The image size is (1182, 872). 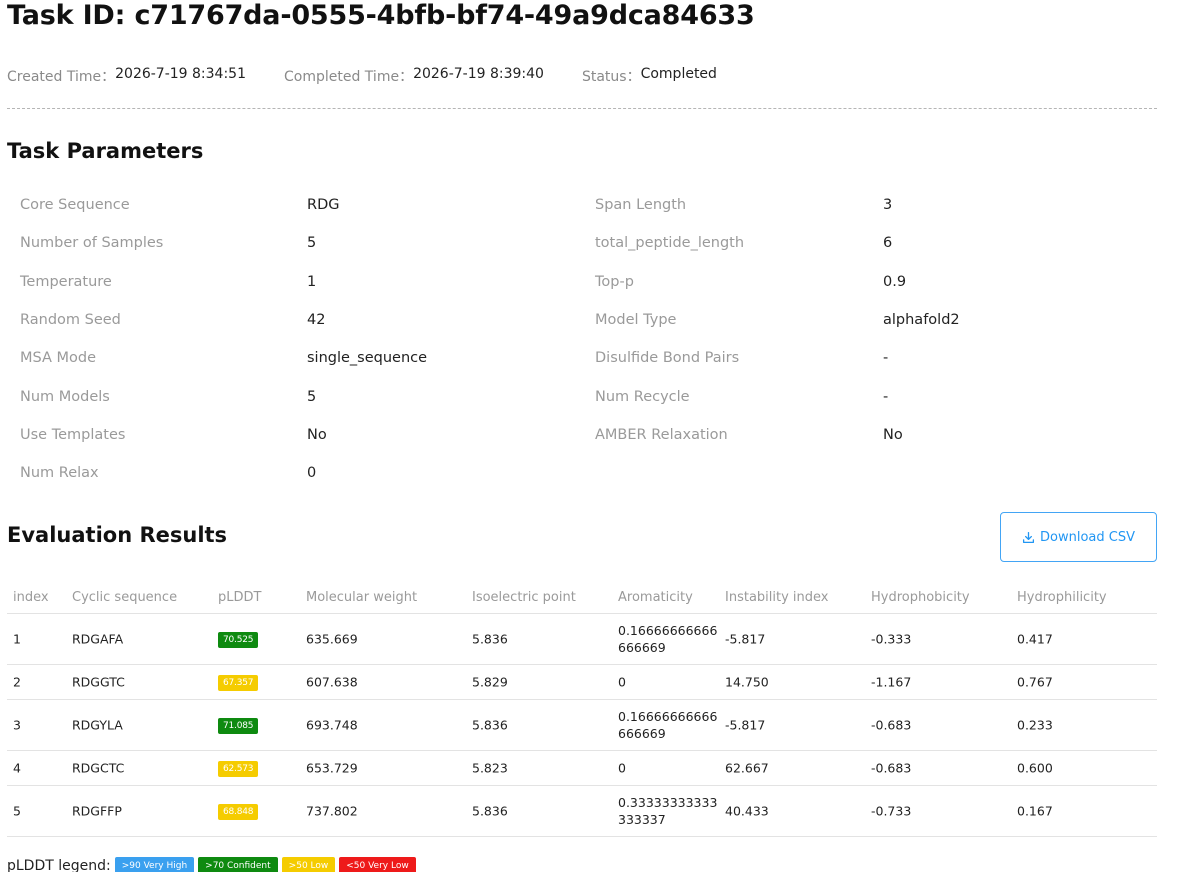 What do you see at coordinates (362, 597) in the screenshot?
I see `column-header: Molecular weight` at bounding box center [362, 597].